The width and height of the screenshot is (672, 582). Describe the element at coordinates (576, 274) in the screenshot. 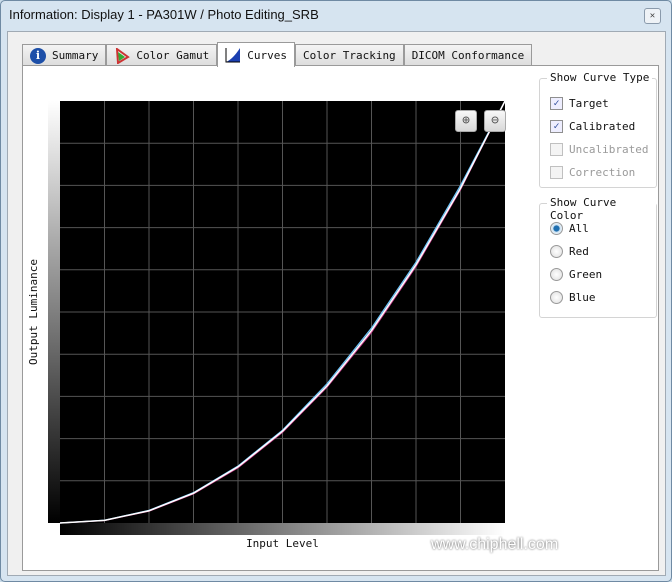

I see `green-radio: Green` at that location.